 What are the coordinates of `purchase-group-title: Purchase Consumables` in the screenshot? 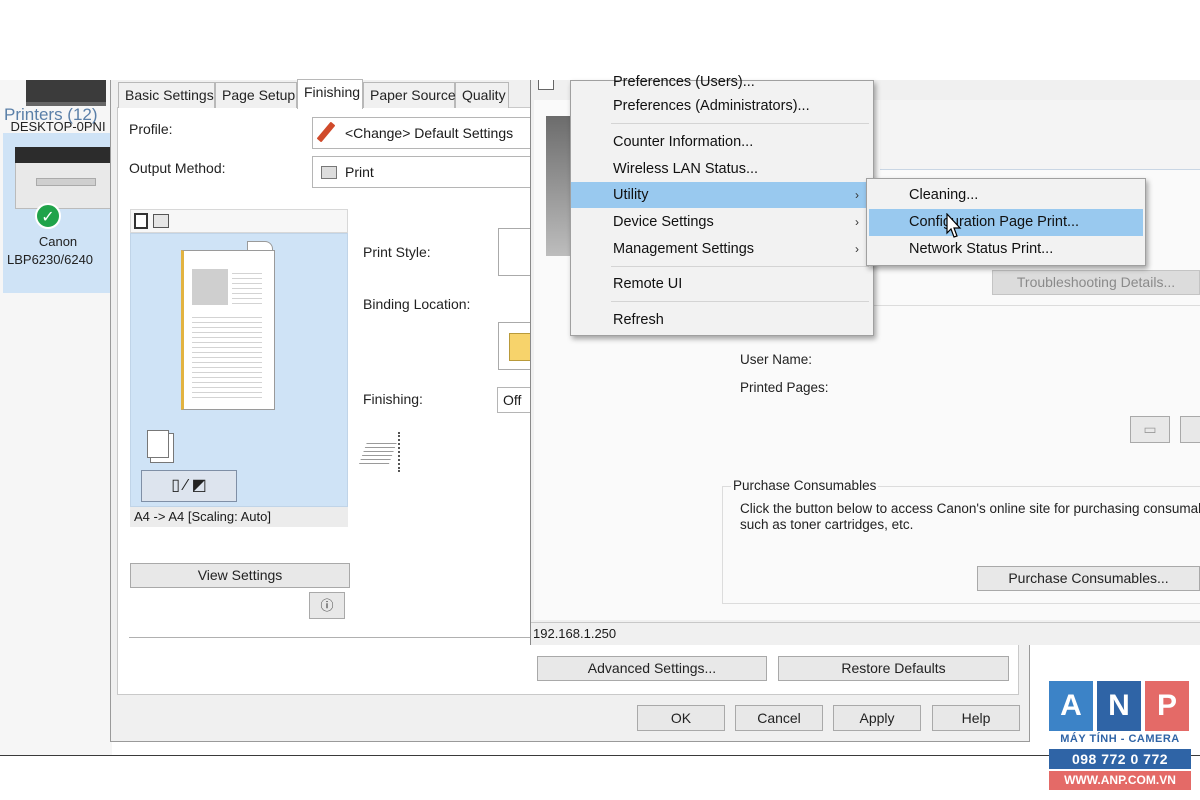 It's located at (805, 485).